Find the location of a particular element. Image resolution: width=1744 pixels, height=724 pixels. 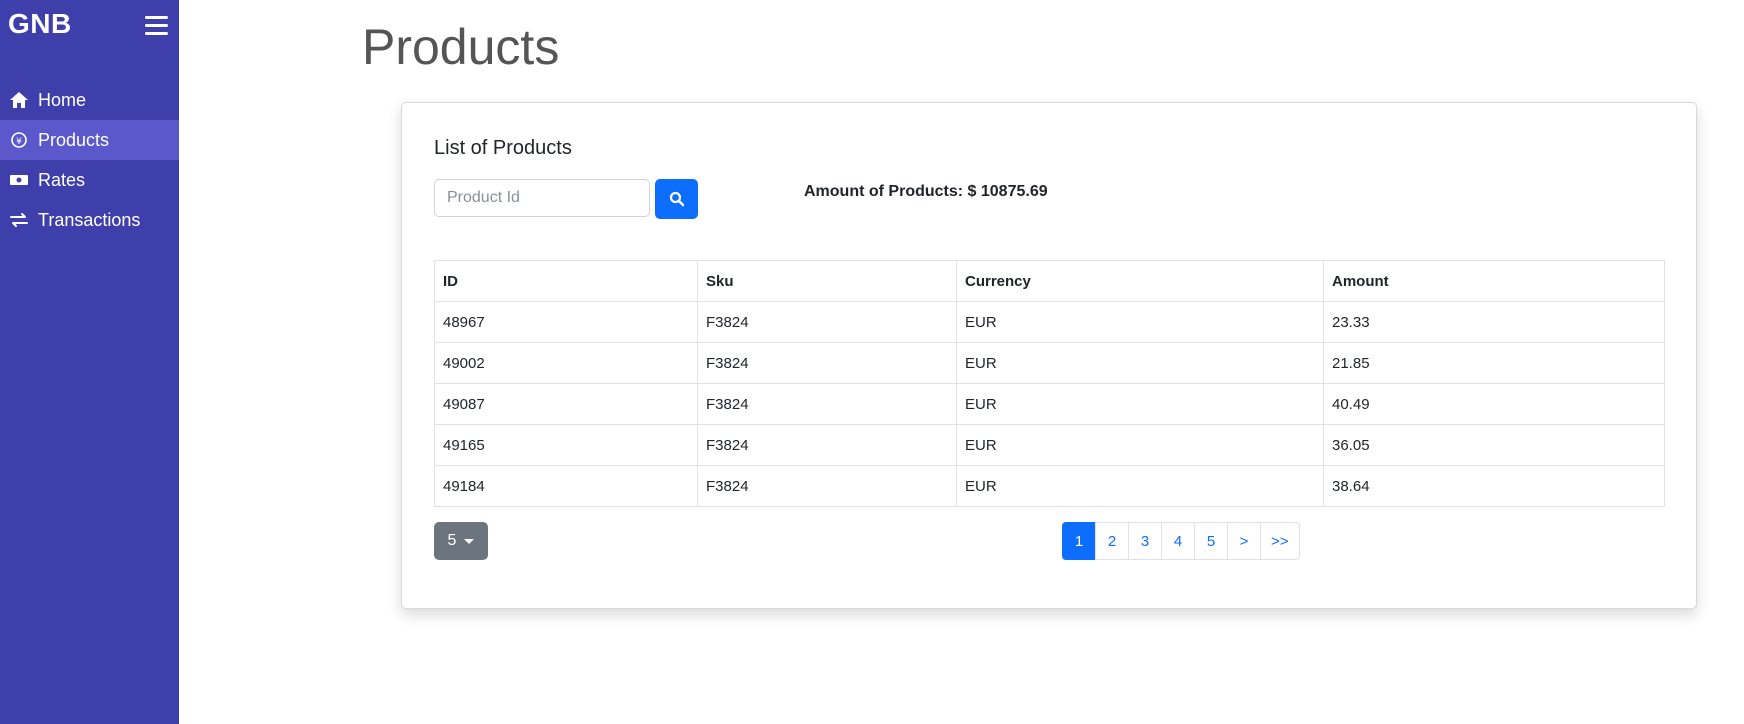

column-header-amount: Amount is located at coordinates (1494, 281).